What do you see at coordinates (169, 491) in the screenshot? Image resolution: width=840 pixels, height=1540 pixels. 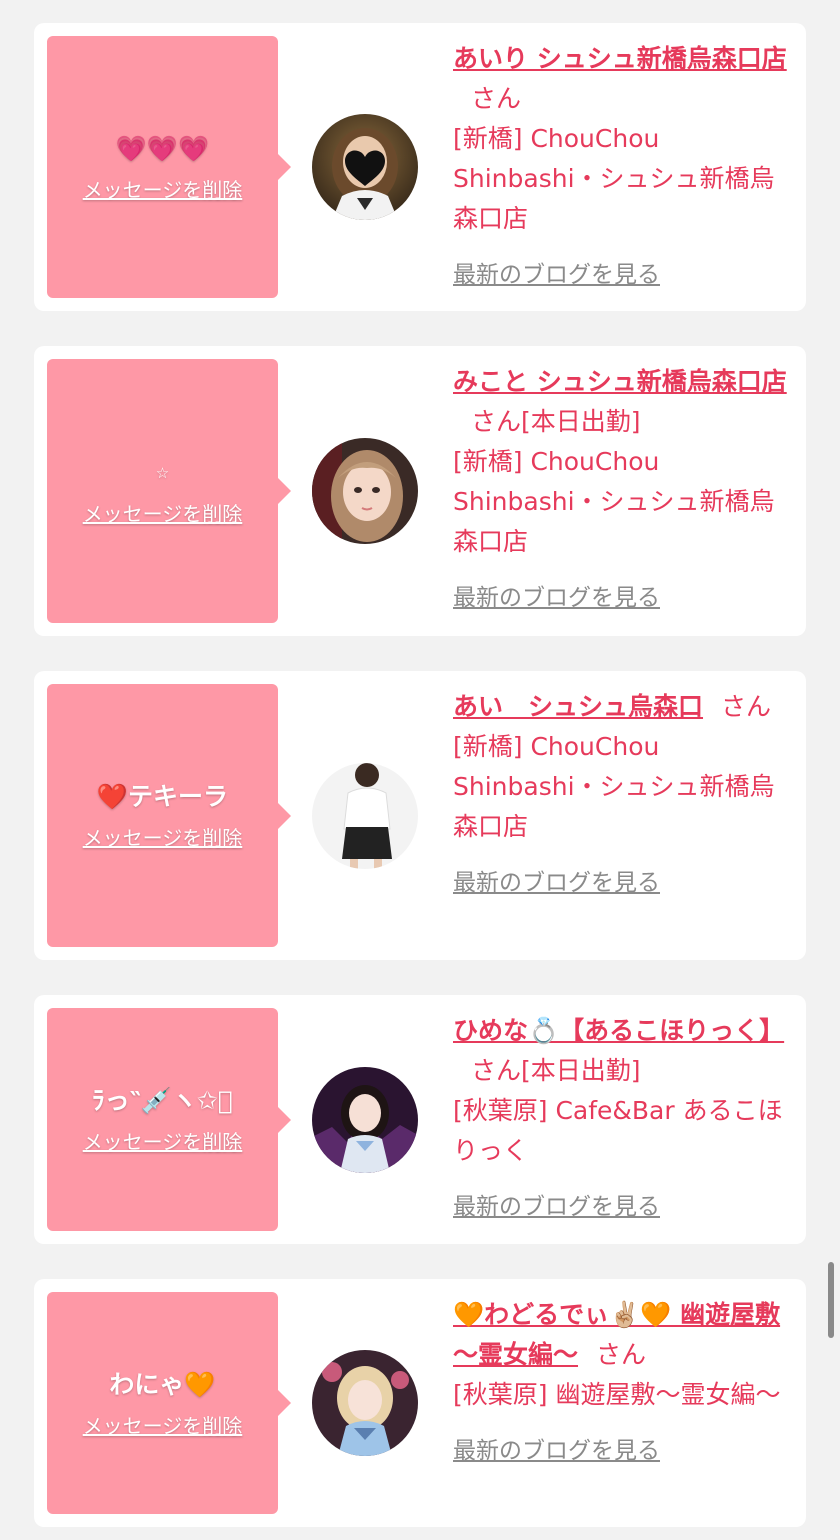 I see `message-box: ☆ メッセージを削除` at bounding box center [169, 491].